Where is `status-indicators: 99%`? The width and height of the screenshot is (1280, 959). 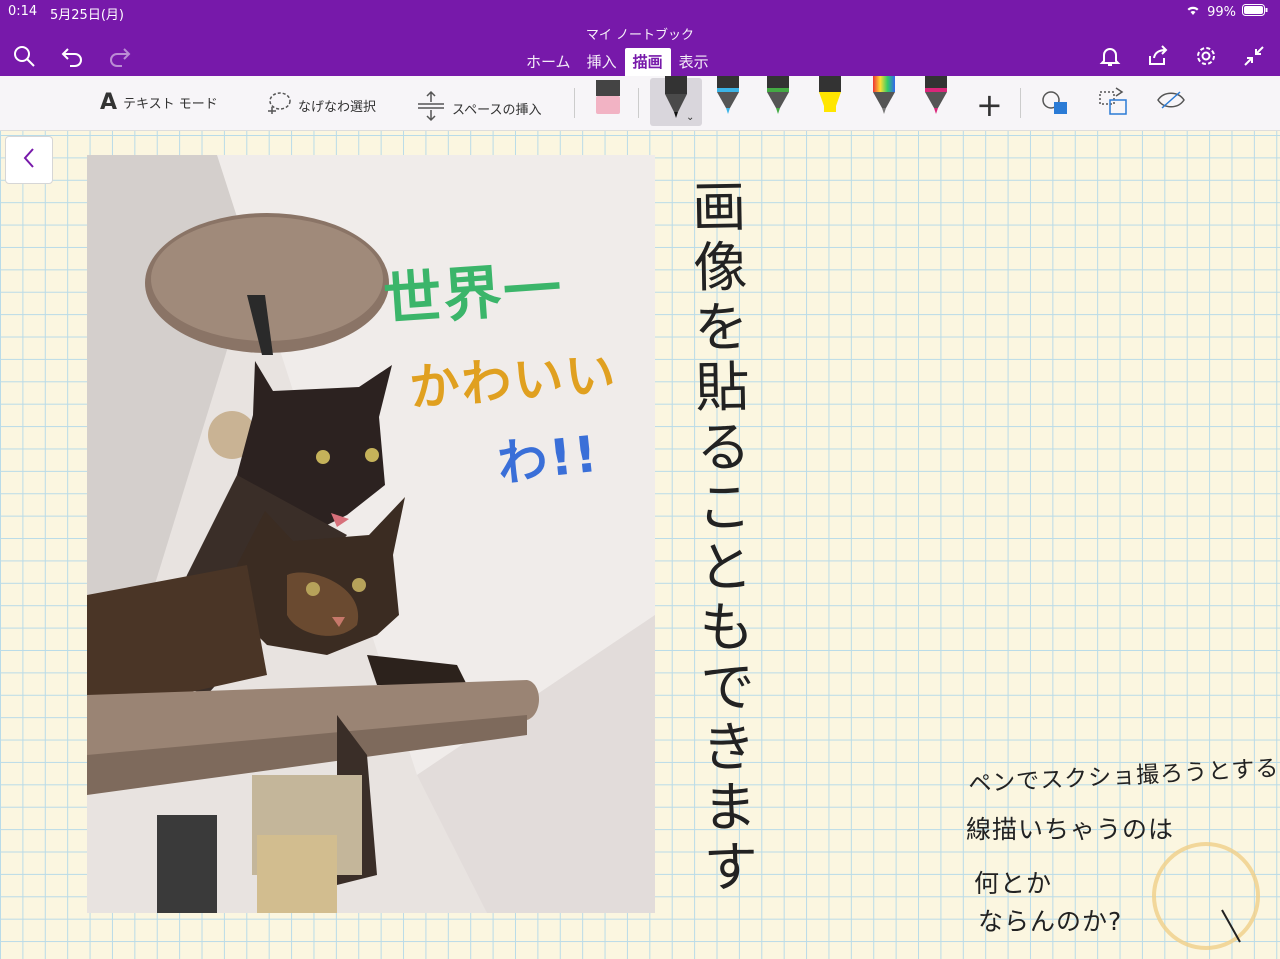
status-indicators: 99% is located at coordinates (1226, 12).